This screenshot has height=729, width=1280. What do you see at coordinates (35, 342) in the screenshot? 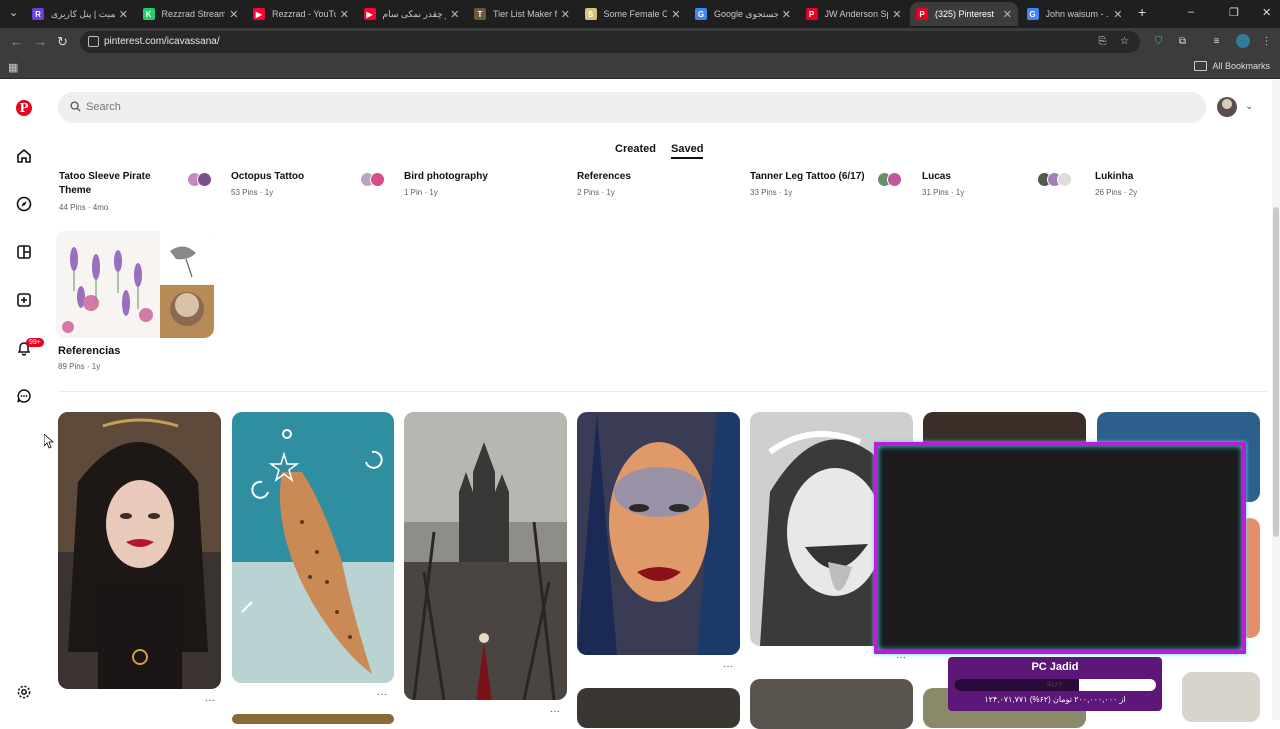
I see `notifications-badge: 99+` at bounding box center [35, 342].